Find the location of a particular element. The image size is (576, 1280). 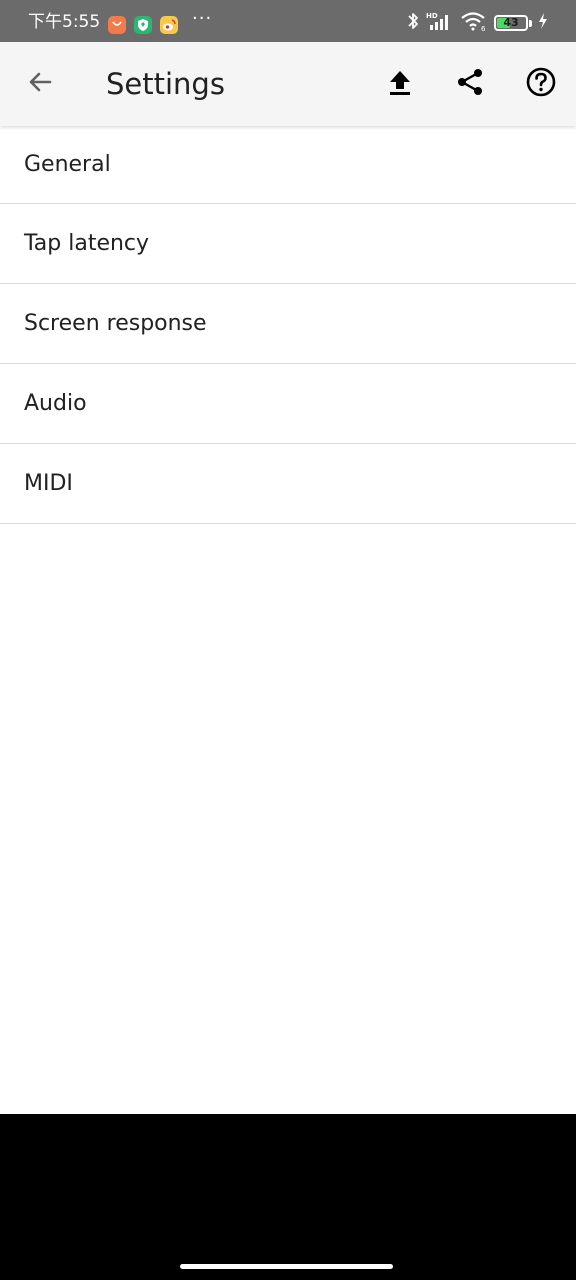

battery-icon: 43 is located at coordinates (511, 23).